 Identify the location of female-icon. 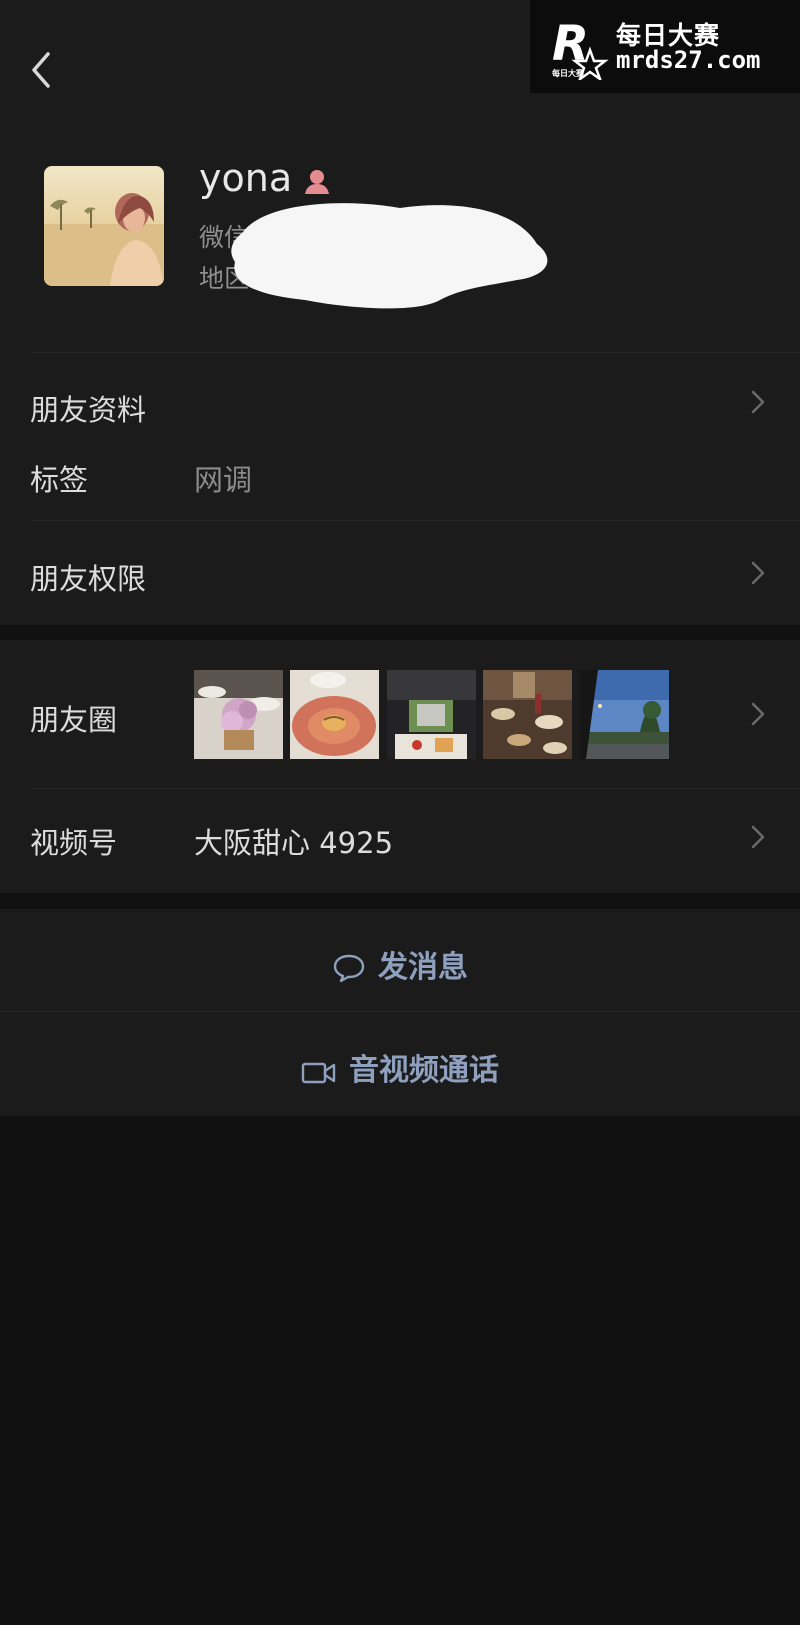
(317, 182).